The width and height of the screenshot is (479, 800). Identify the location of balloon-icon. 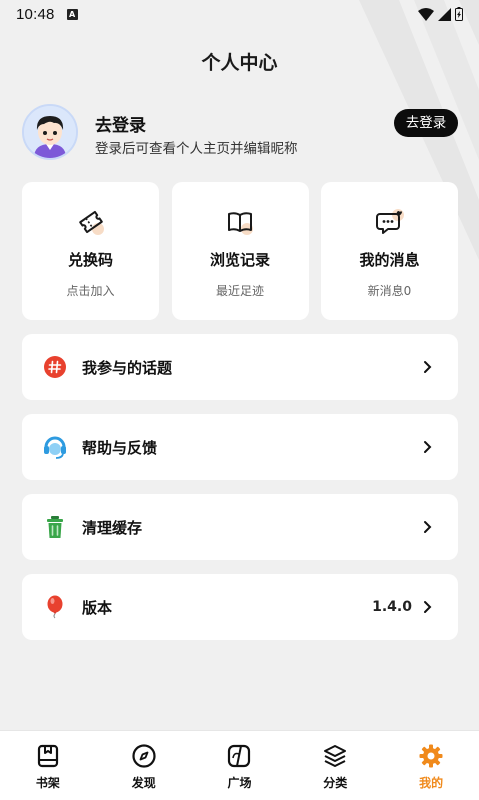
(55, 607).